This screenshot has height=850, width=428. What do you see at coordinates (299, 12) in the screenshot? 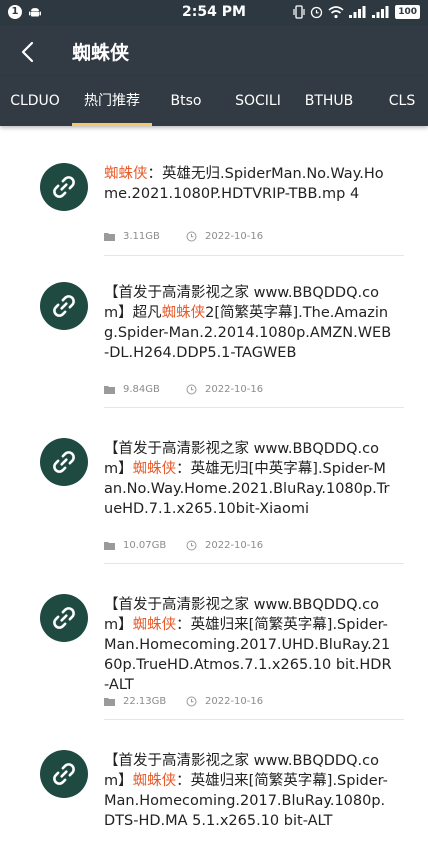
I see `vibrate-icon` at bounding box center [299, 12].